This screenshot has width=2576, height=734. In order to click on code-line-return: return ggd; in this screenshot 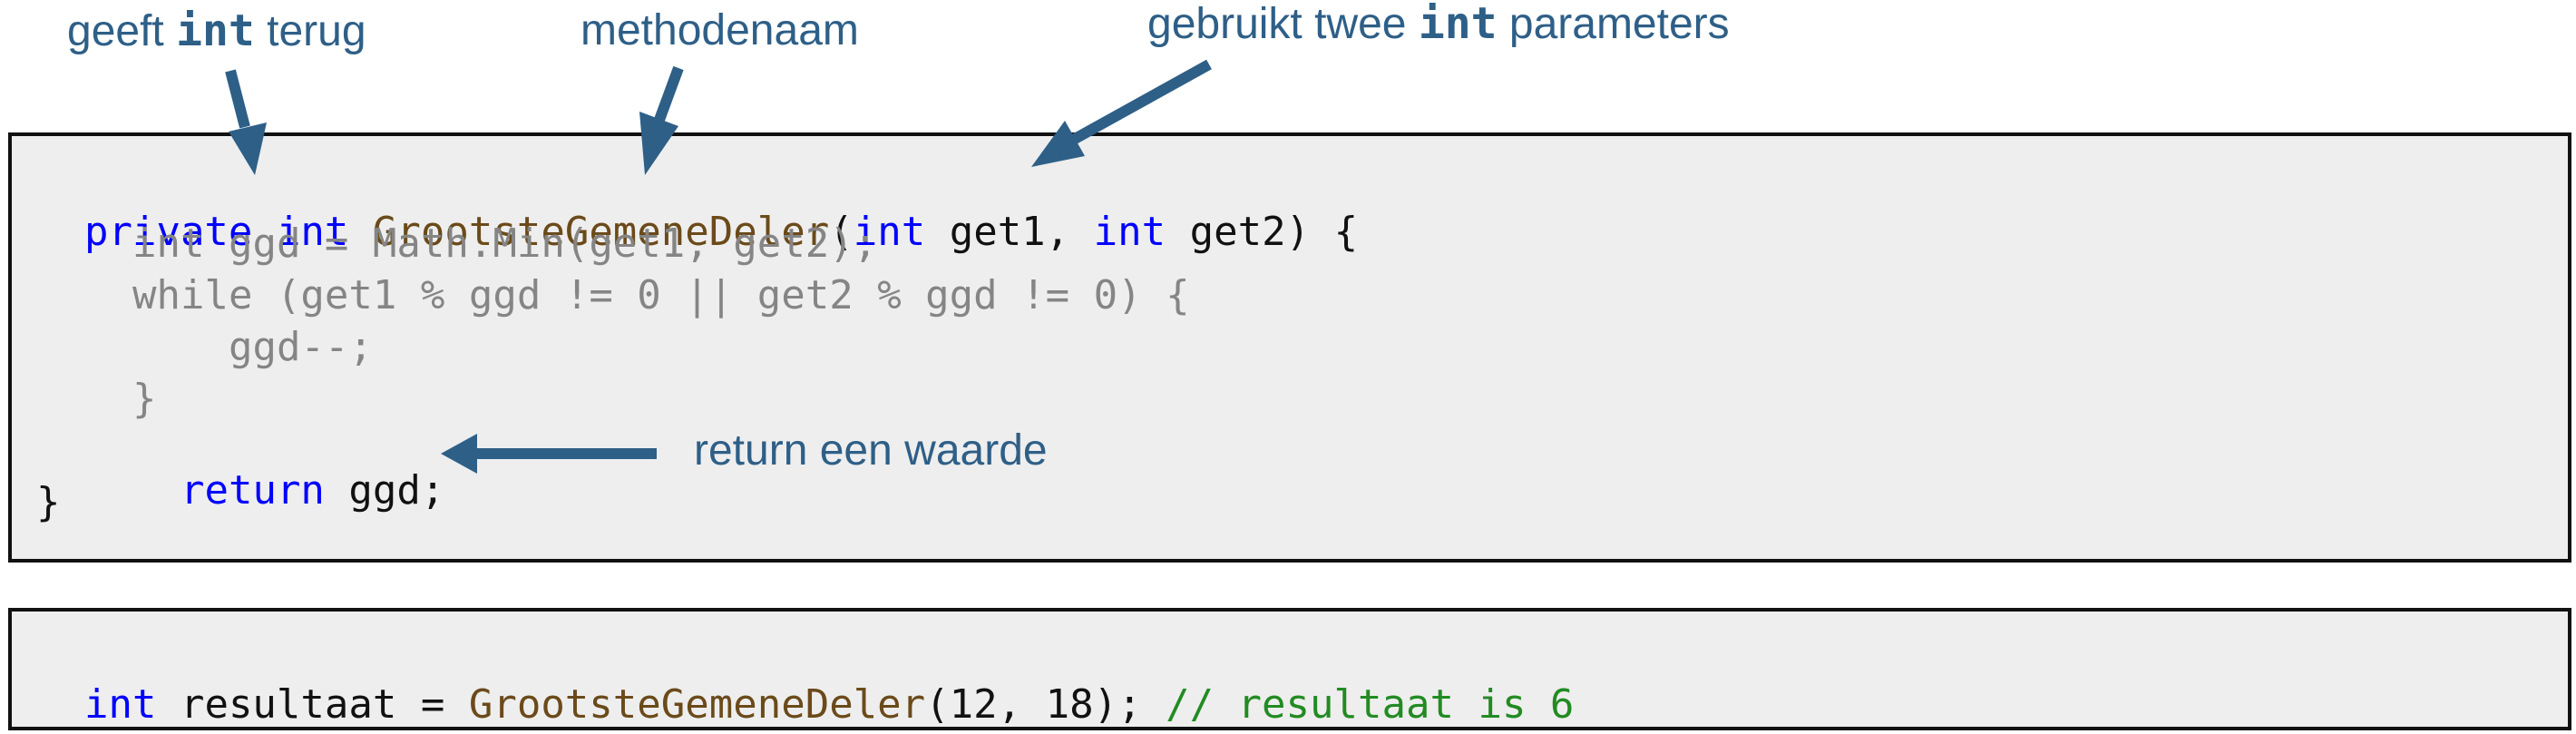, I will do `click(288, 471)`.